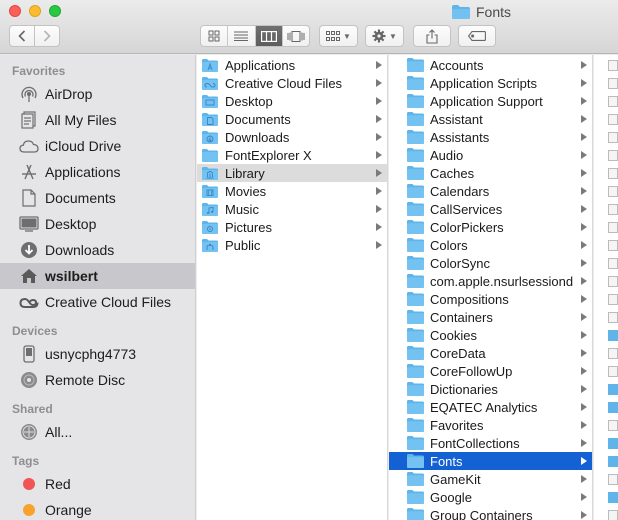 Image resolution: width=618 pixels, height=520 pixels. Describe the element at coordinates (47, 36) in the screenshot. I see `forward-button` at that location.